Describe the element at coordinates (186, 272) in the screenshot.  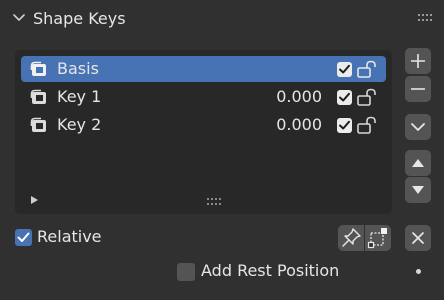
I see `add-rest-position-checkbox` at that location.